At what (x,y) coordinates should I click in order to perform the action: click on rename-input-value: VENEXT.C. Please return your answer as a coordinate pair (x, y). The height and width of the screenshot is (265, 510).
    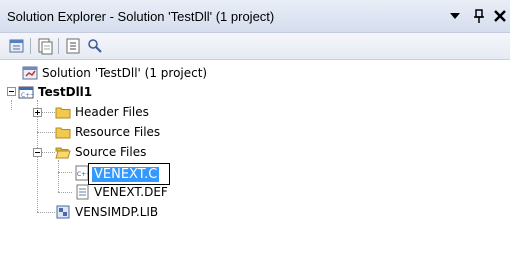
    Looking at the image, I should click on (126, 174).